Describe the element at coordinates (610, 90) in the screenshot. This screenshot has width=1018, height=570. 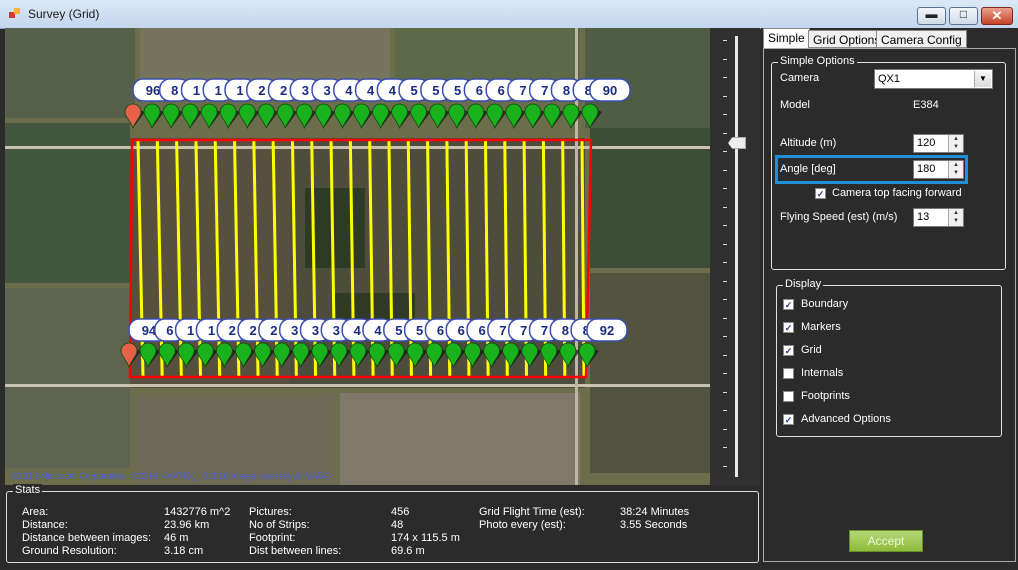
I see `waypoint-label: 90` at that location.